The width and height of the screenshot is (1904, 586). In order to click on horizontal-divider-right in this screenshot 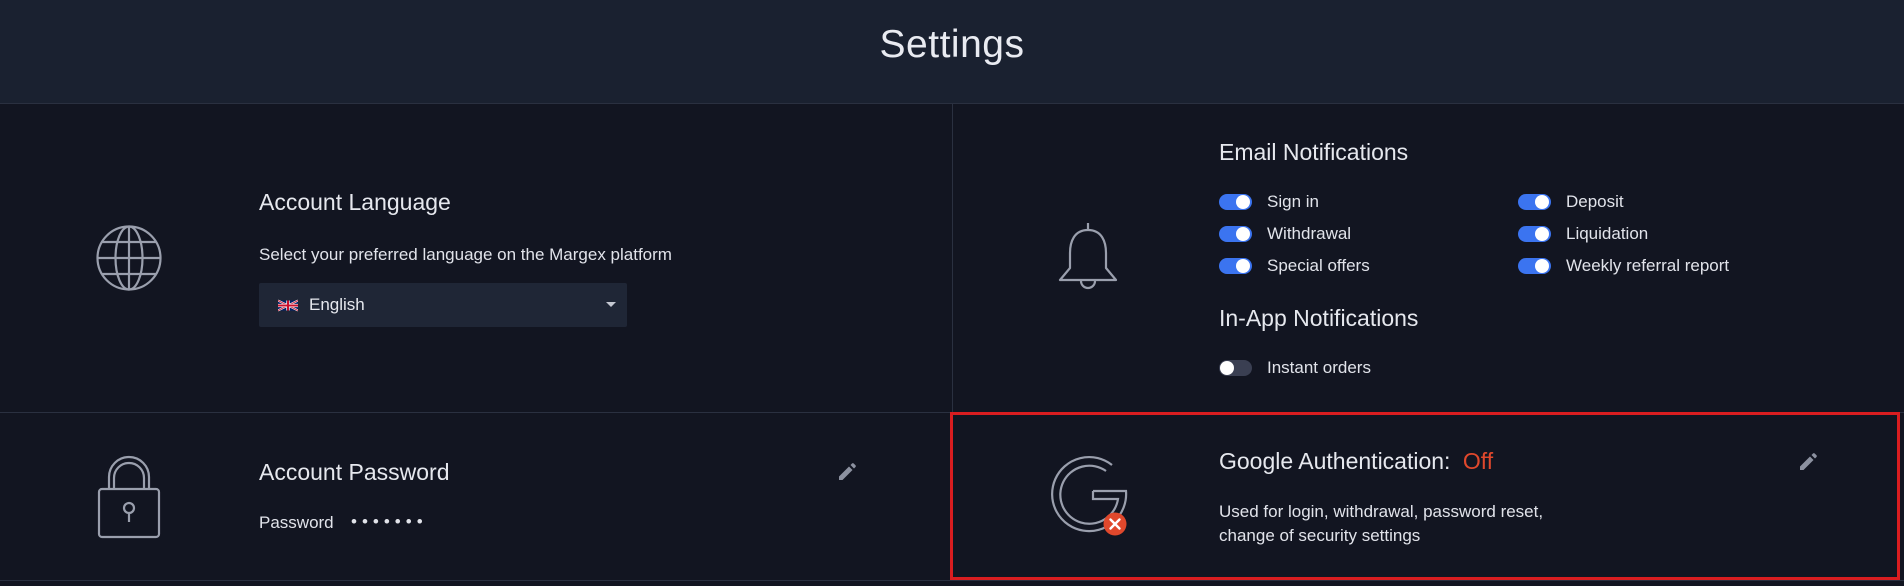, I will do `click(1428, 412)`.